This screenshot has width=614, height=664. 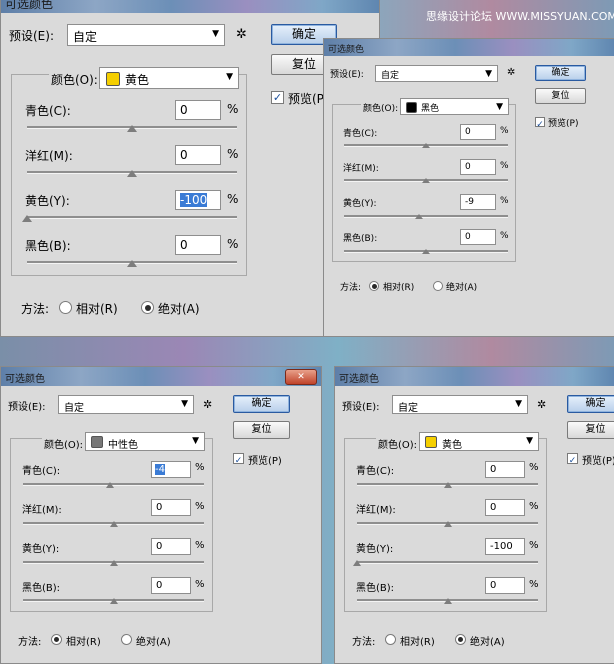 I want to click on slider-label: 青色(C):, so click(x=41, y=471).